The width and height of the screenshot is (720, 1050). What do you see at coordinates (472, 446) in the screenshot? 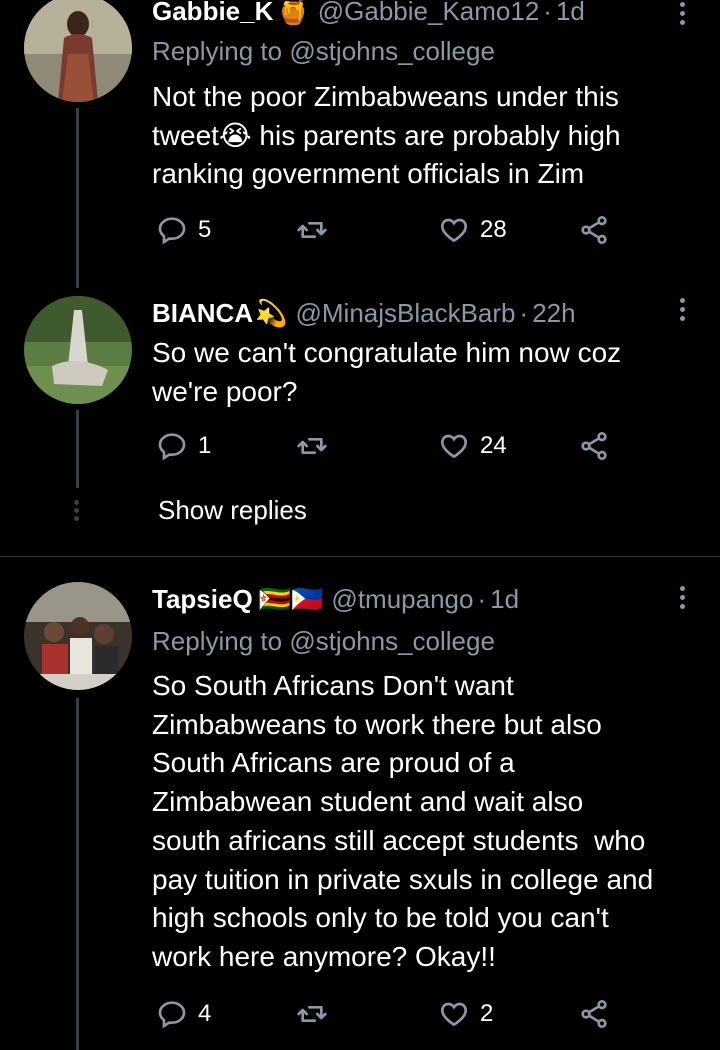
I see `like-button: 24` at bounding box center [472, 446].